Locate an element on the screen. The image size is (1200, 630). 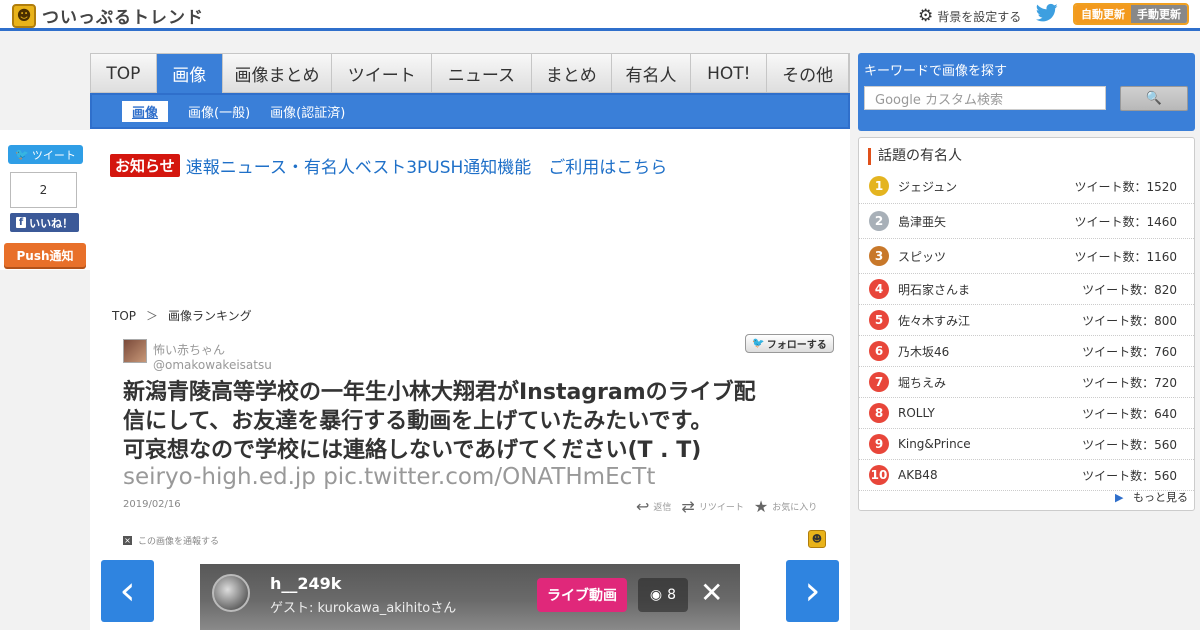
nav-tab: 画像まとめ is located at coordinates (278, 73).